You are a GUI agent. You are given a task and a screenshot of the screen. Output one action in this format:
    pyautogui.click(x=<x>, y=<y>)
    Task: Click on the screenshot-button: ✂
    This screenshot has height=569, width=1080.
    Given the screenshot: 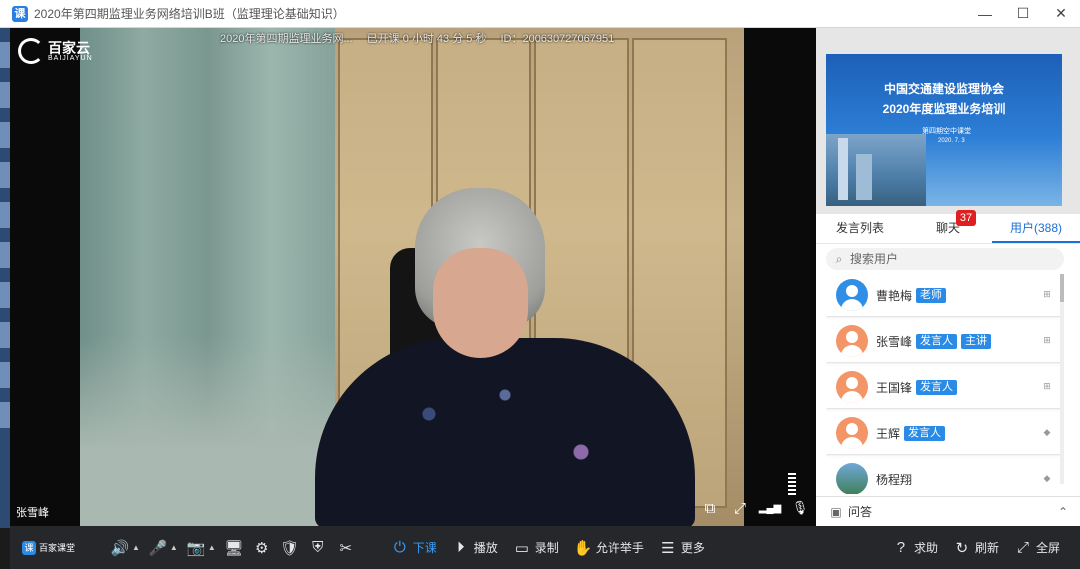 What is the action you would take?
    pyautogui.click(x=346, y=547)
    